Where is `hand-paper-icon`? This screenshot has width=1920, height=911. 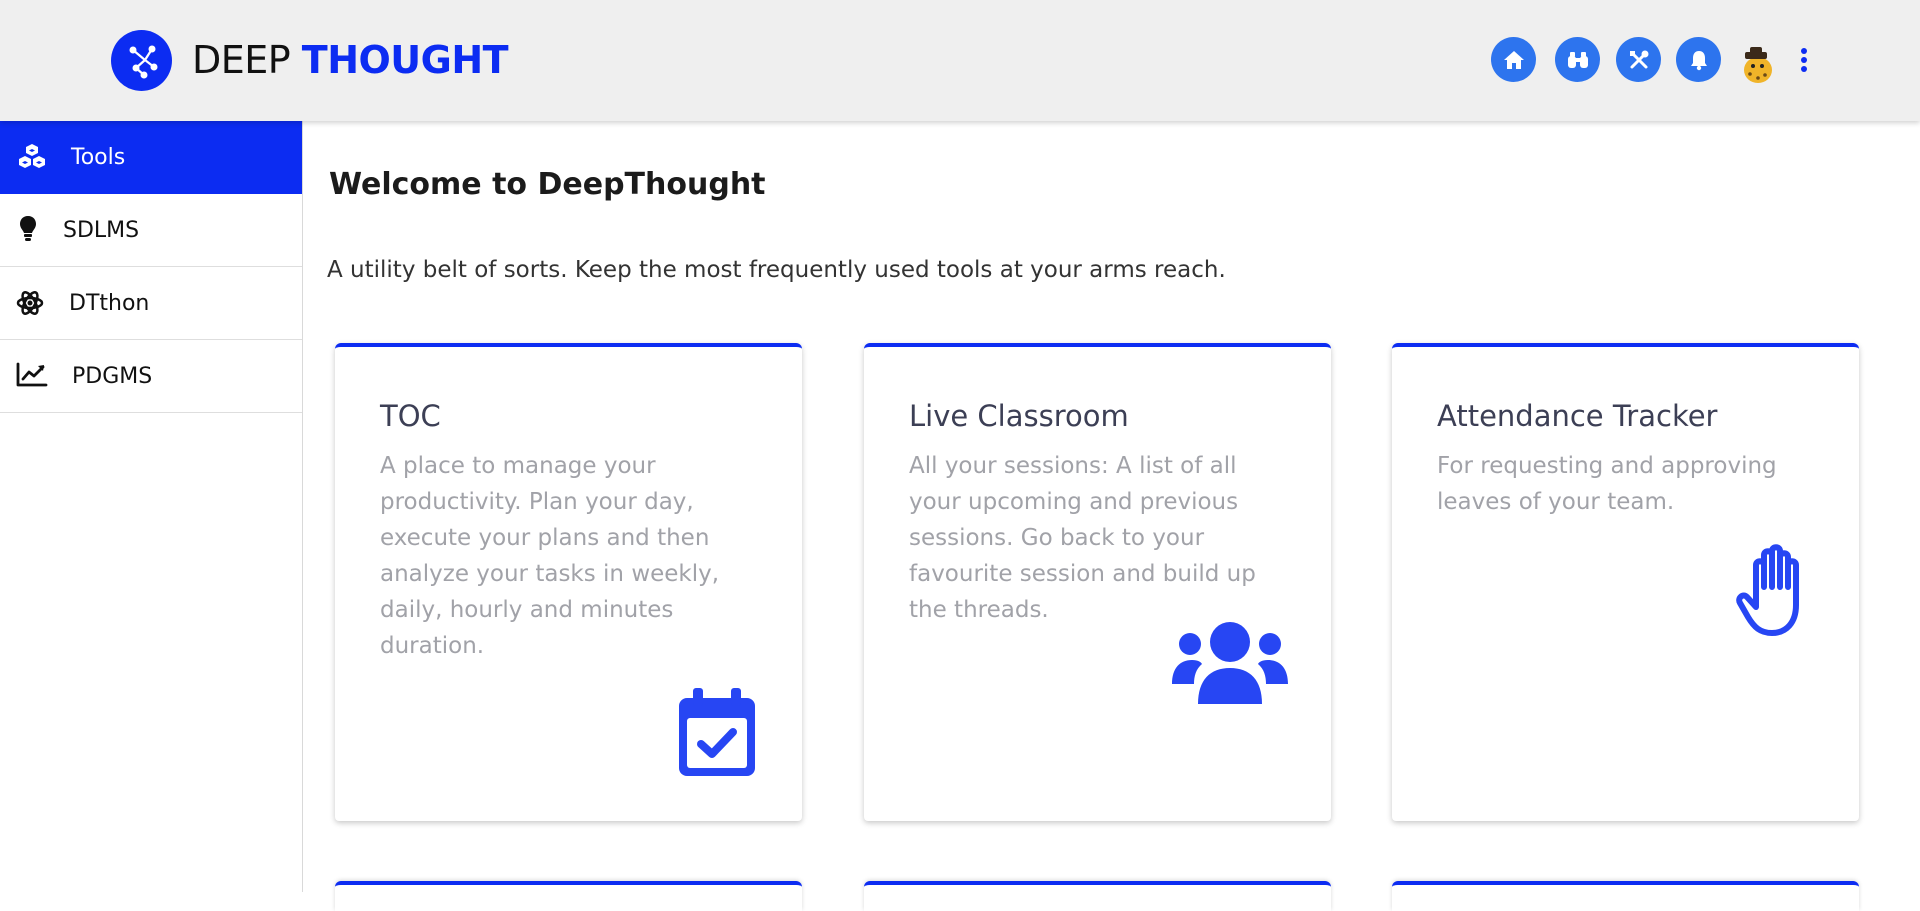
hand-paper-icon is located at coordinates (1767, 590).